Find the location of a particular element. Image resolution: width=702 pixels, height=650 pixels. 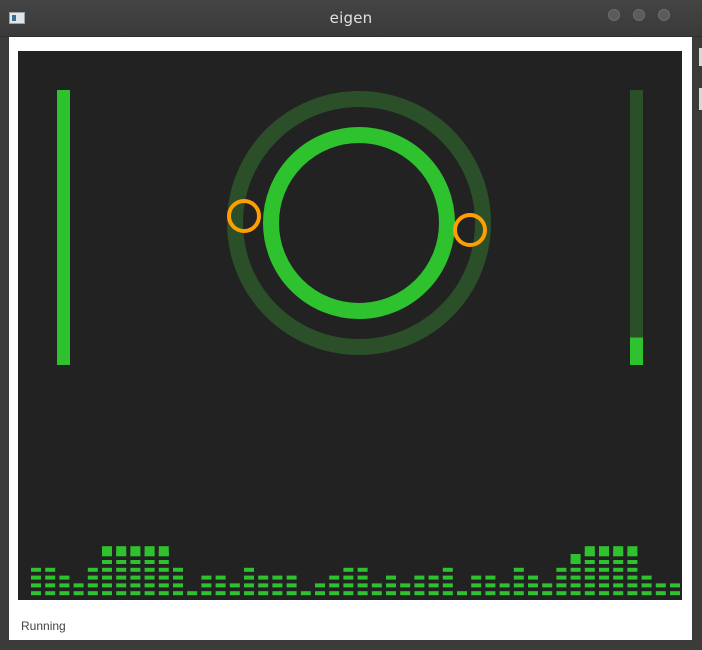

maximize-button is located at coordinates (639, 15).